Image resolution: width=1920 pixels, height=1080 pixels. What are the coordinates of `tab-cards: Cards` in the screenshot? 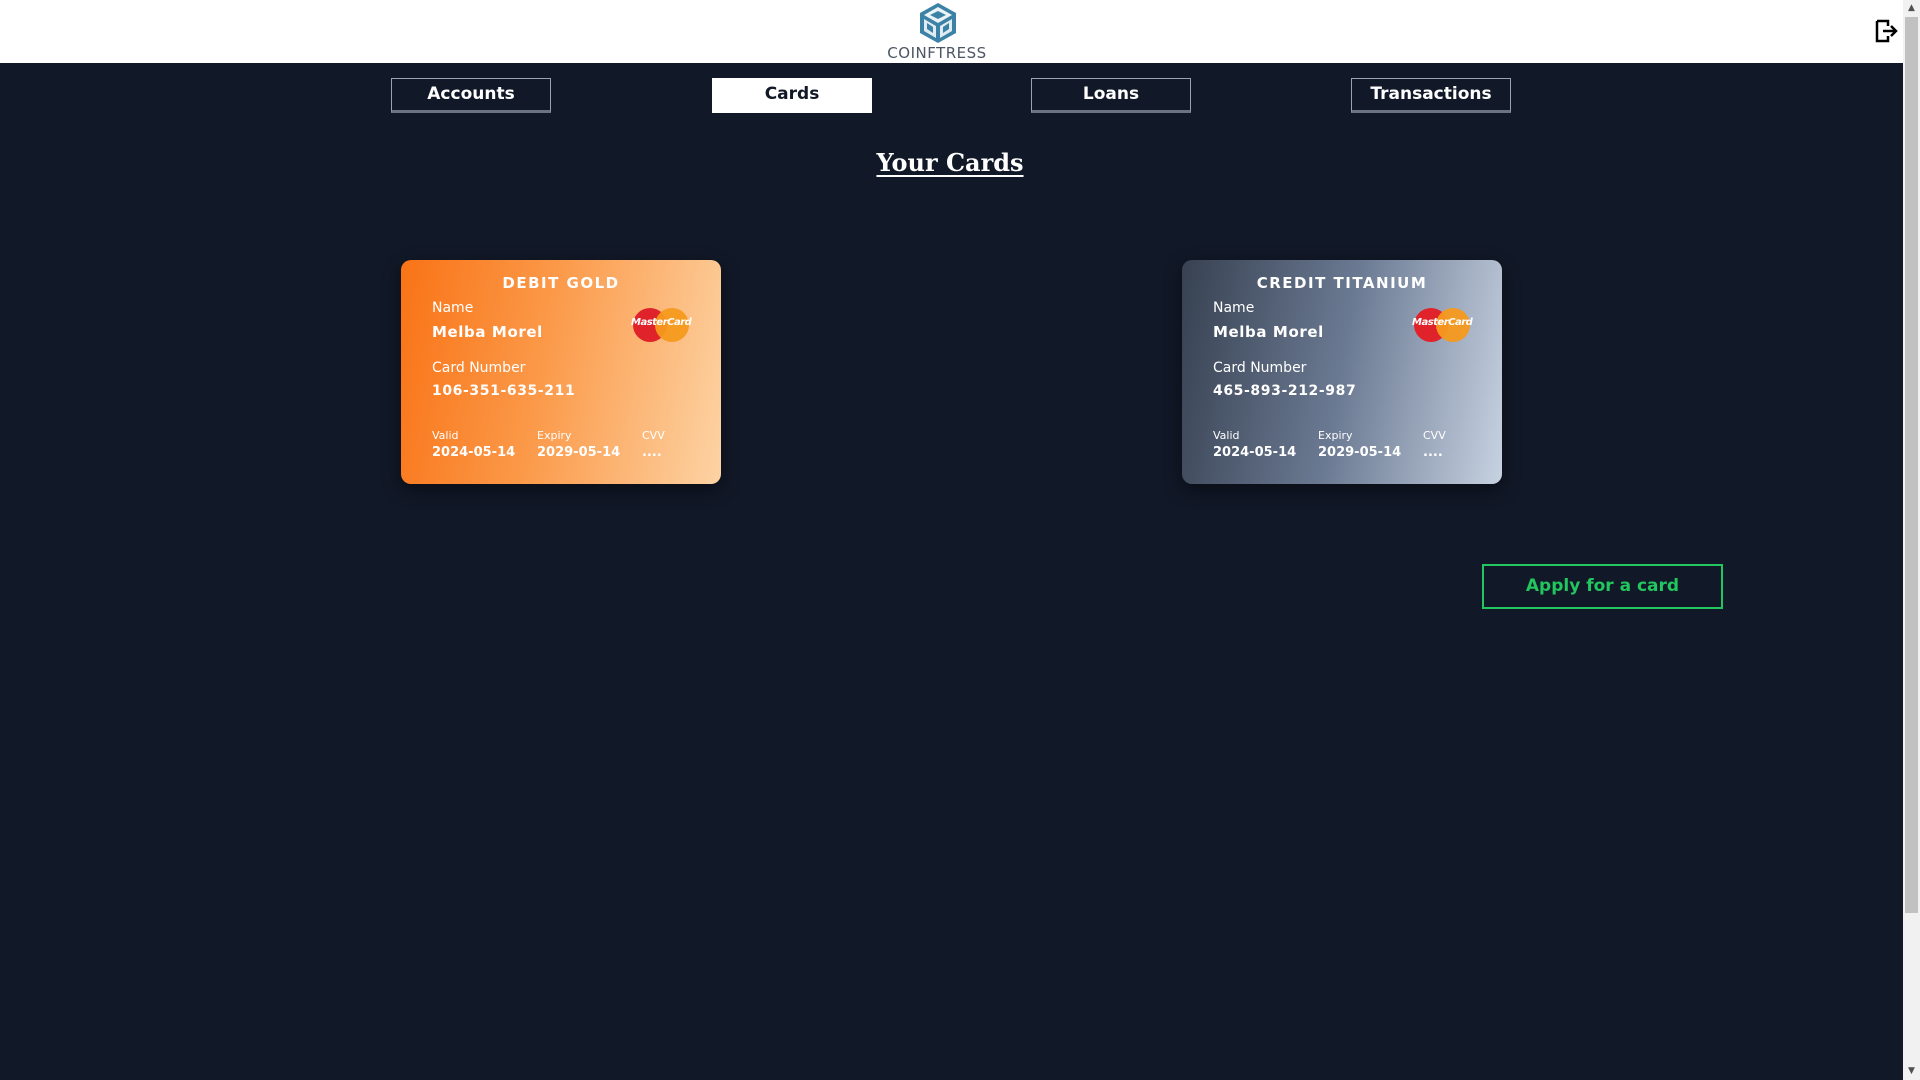 It's located at (792, 95).